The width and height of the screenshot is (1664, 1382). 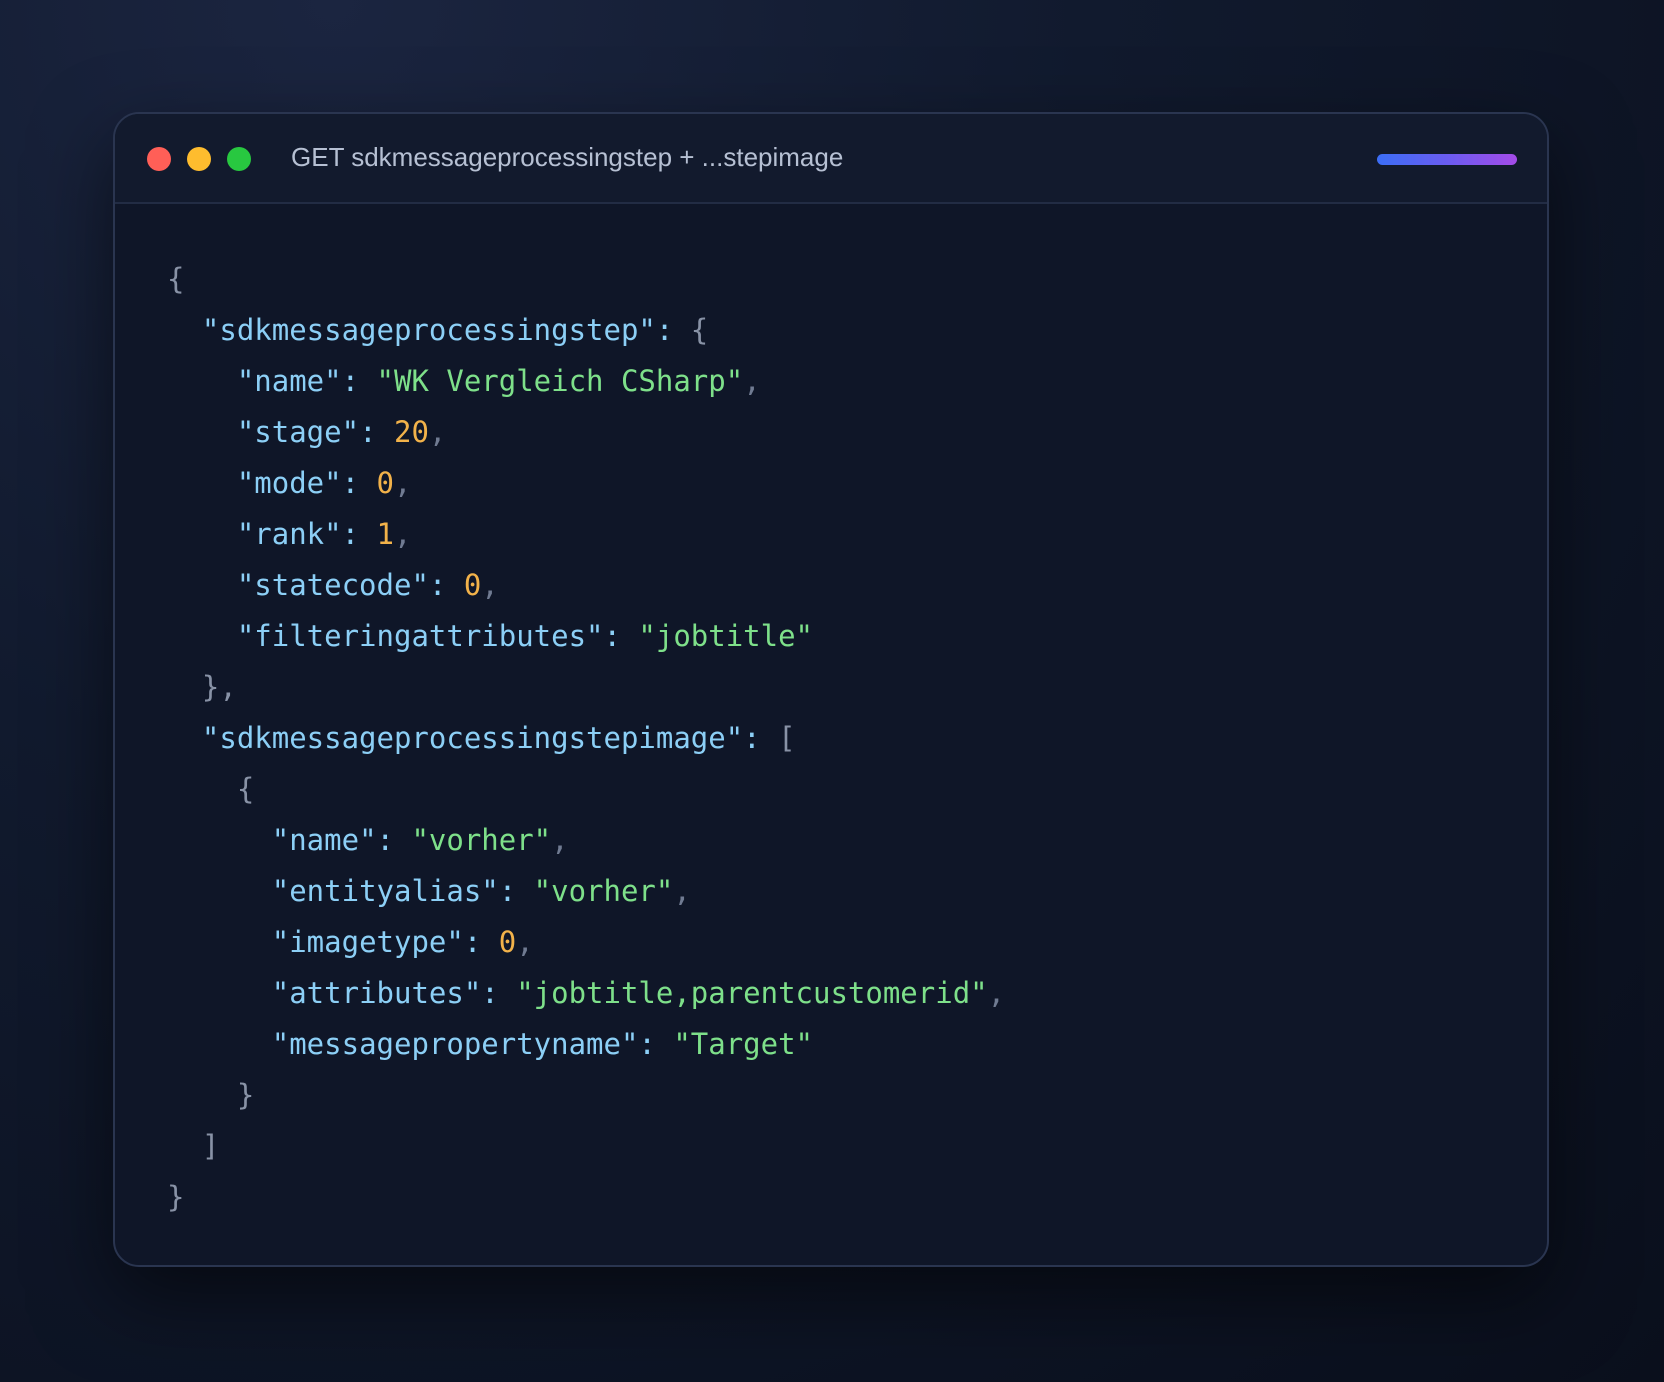 I want to click on code-line: "rank": 1,, so click(x=324, y=534).